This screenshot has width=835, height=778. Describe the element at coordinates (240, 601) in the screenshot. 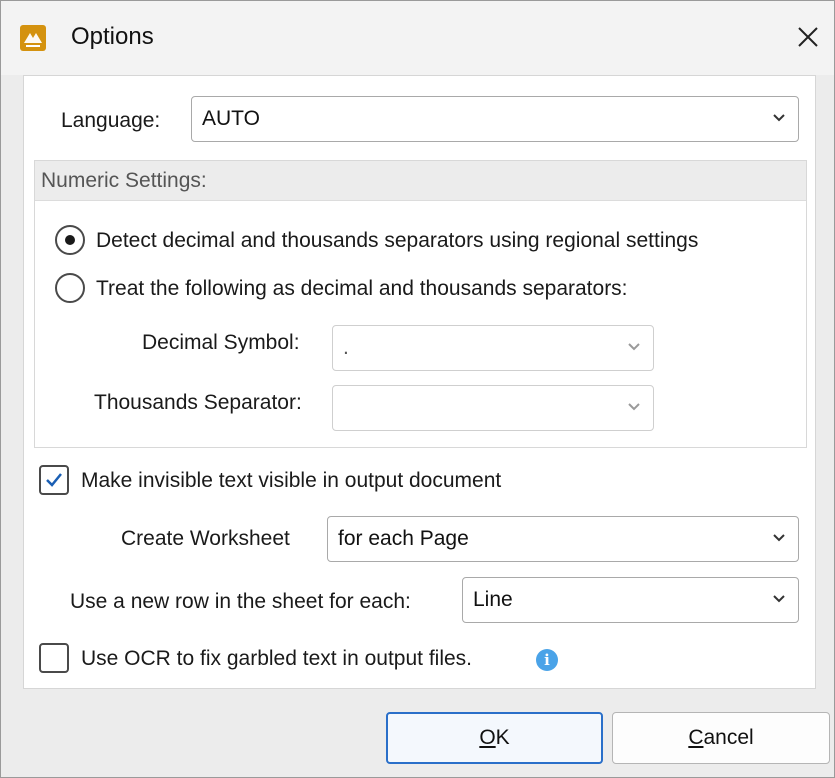

I see `new-row-label: Use a new row in the sheet for each:` at that location.